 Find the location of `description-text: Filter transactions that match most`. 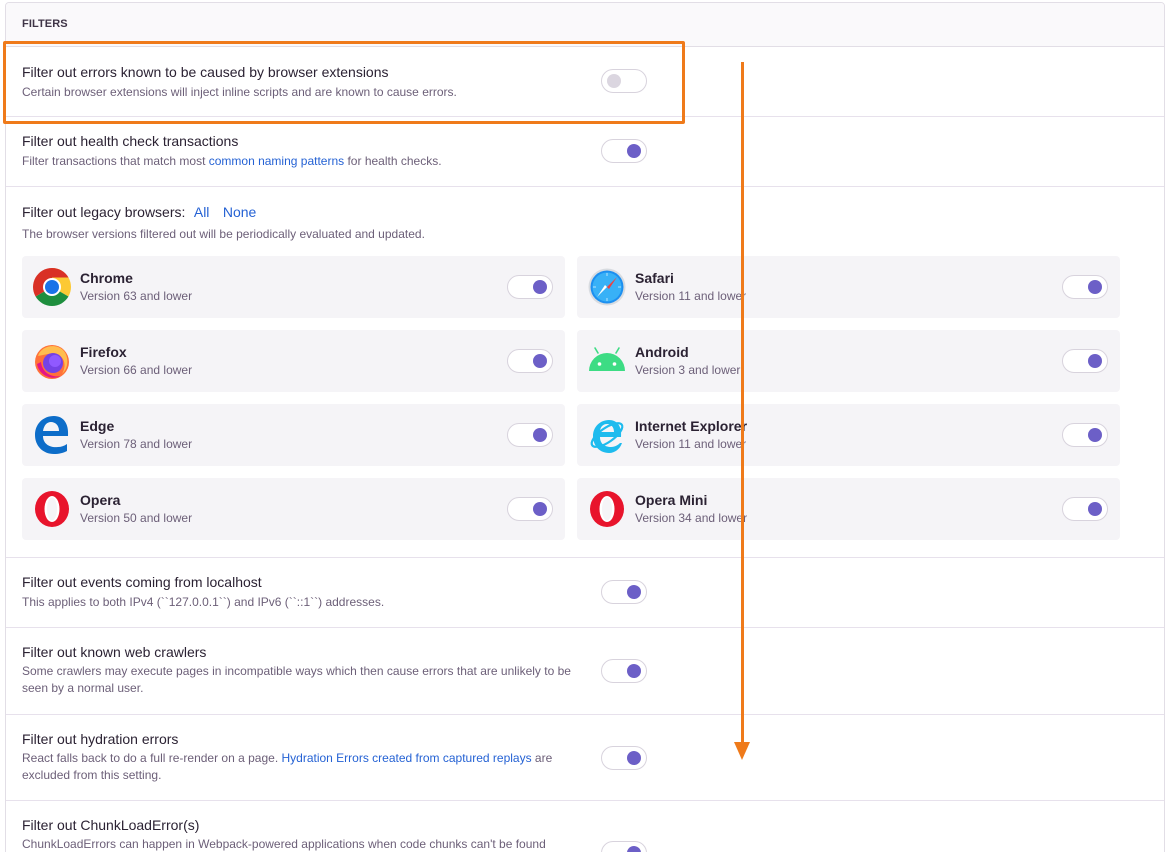

description-text: Filter transactions that match most is located at coordinates (115, 161).